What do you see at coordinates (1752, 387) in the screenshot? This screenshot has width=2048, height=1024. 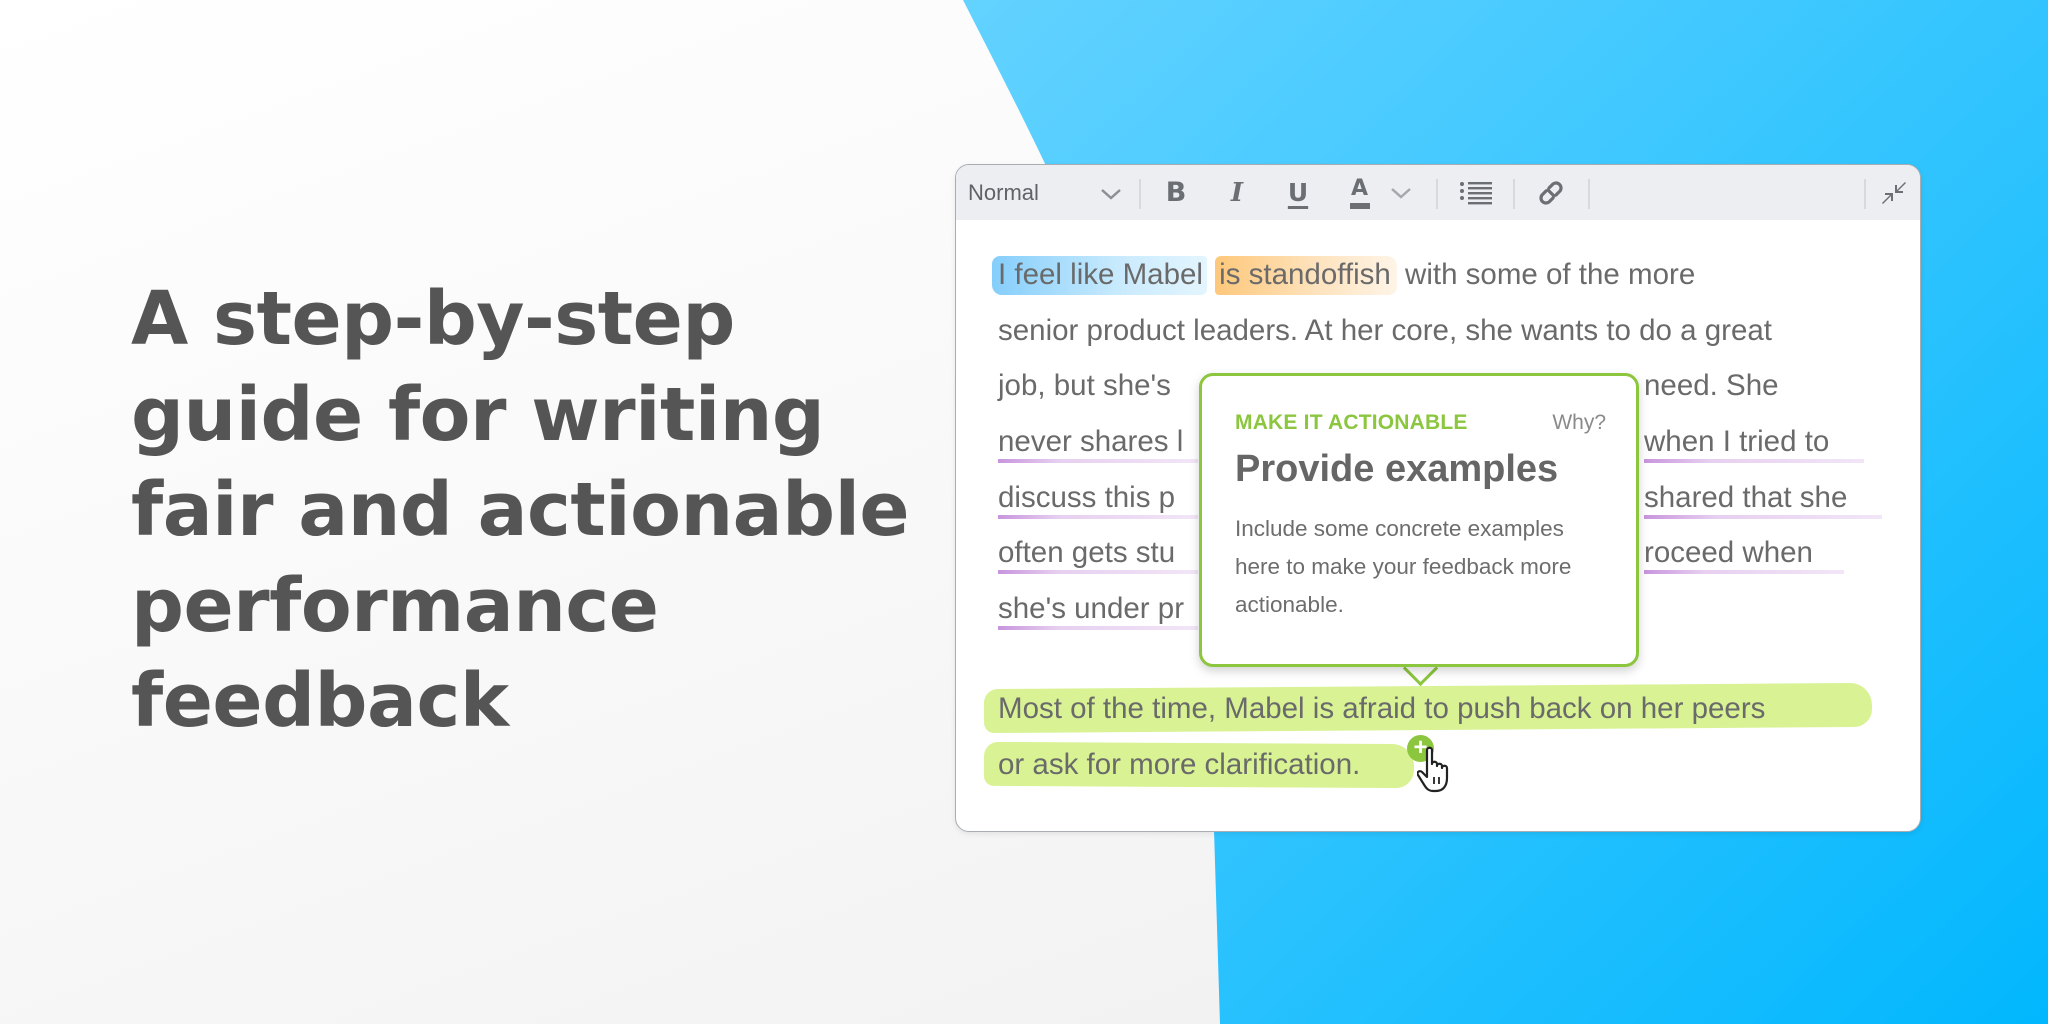 I see `underlined-text: She` at bounding box center [1752, 387].